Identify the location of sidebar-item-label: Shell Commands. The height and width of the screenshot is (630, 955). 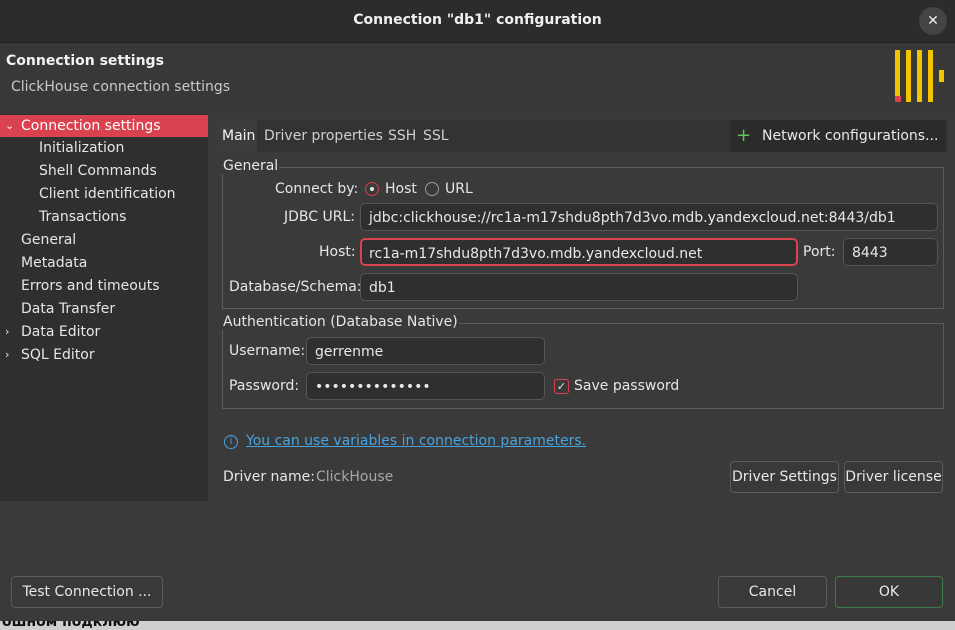
(98, 171).